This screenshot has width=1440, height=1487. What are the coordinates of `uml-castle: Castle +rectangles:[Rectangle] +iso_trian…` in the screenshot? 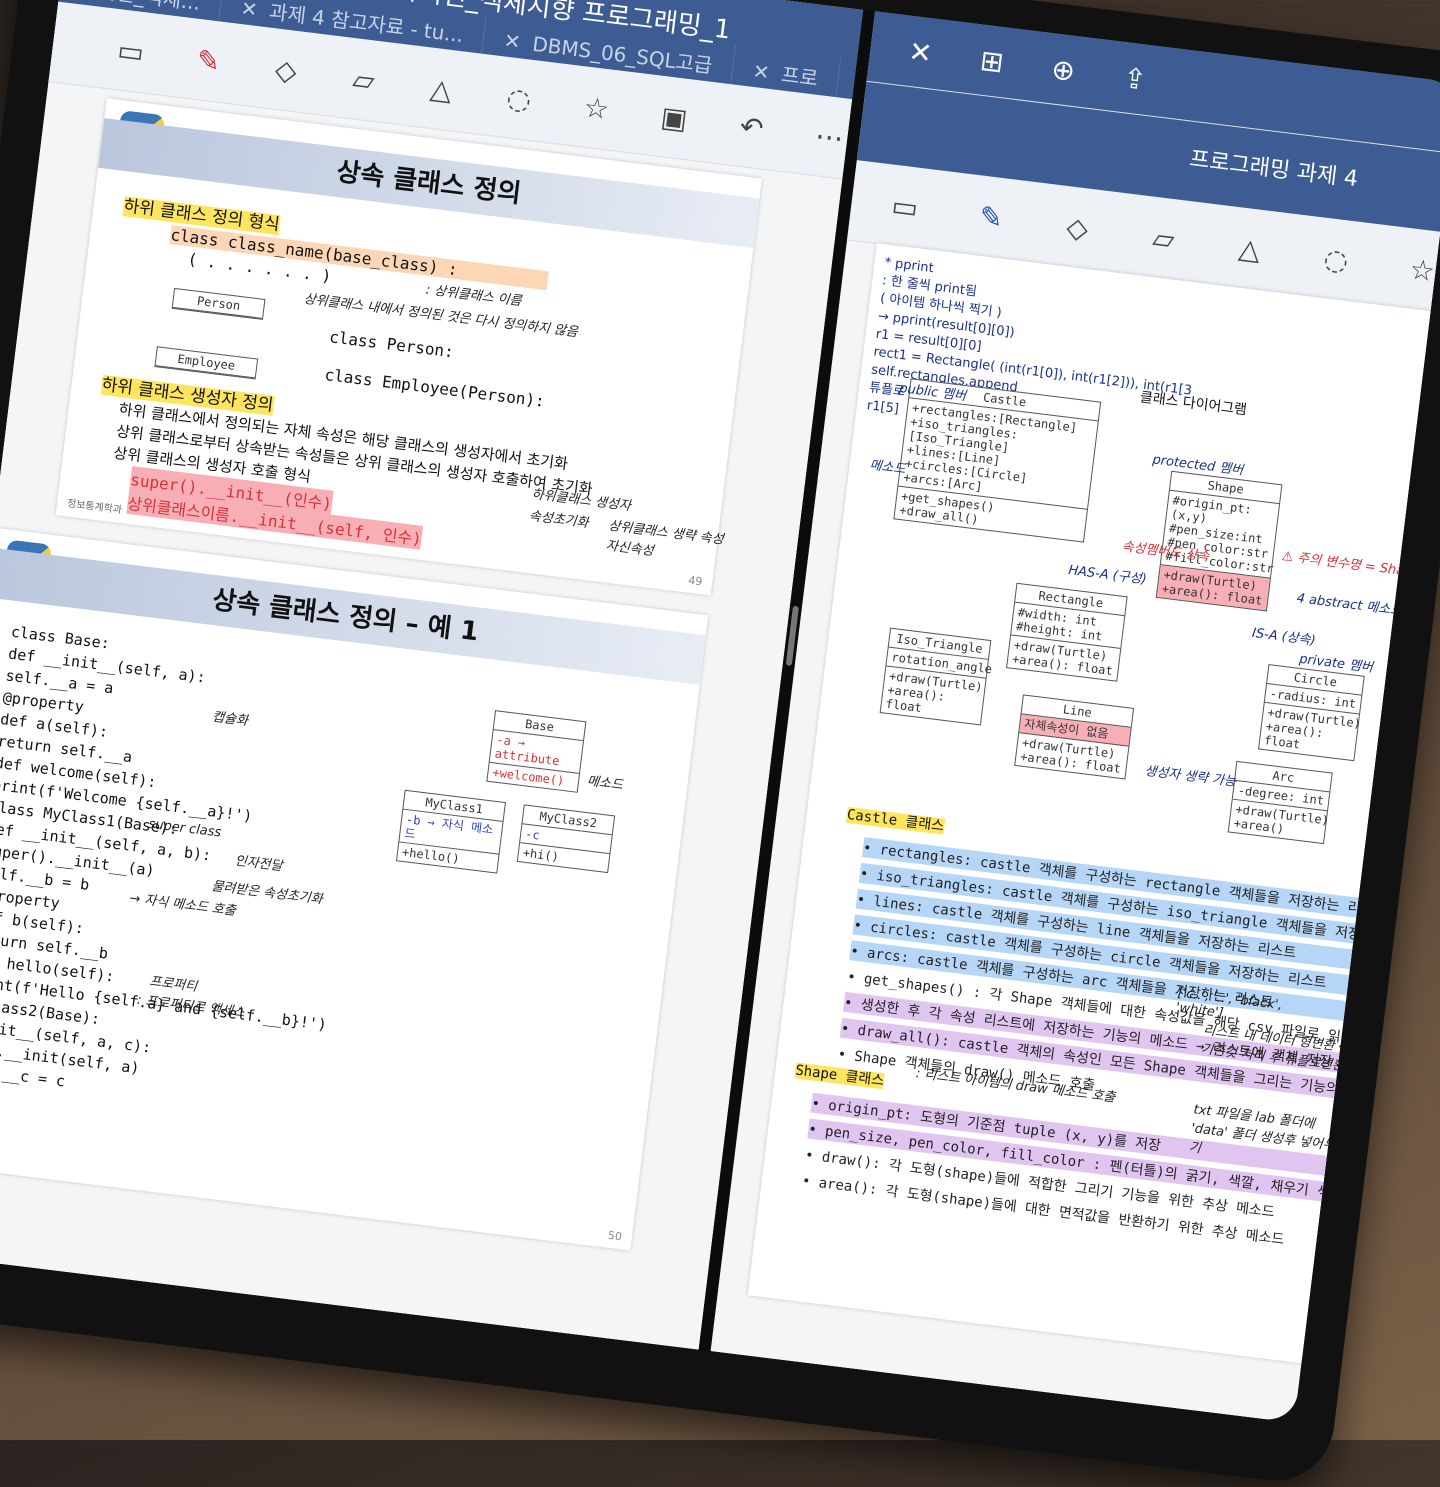 It's located at (997, 460).